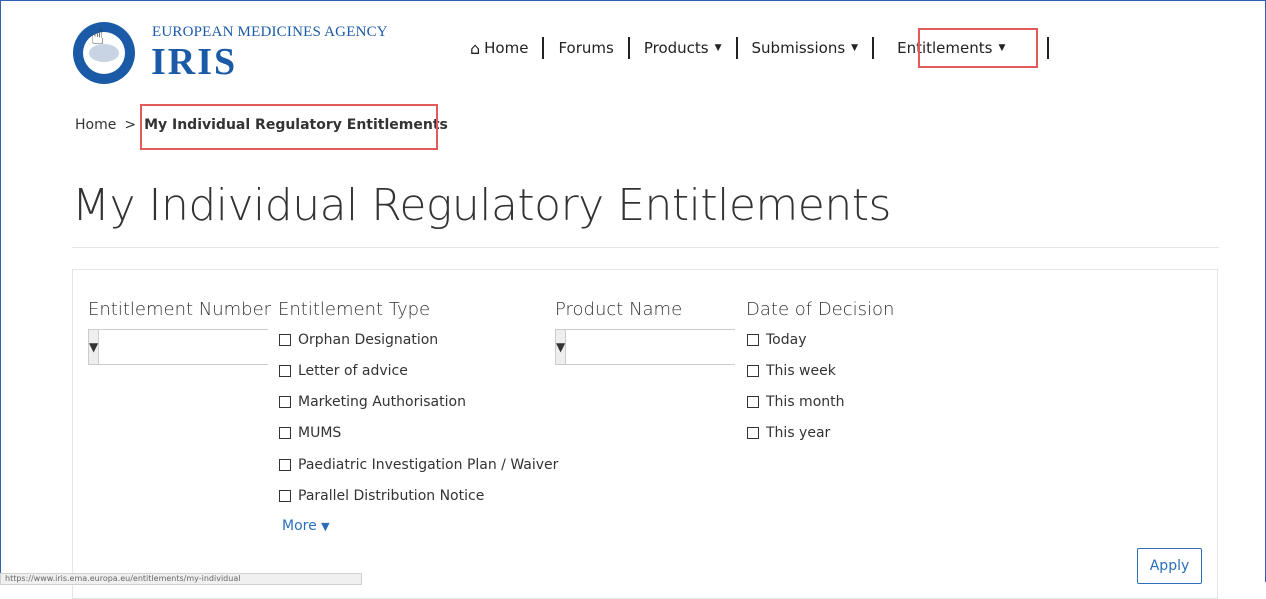 This screenshot has width=1266, height=599. I want to click on ema-logo: ☝, so click(104, 53).